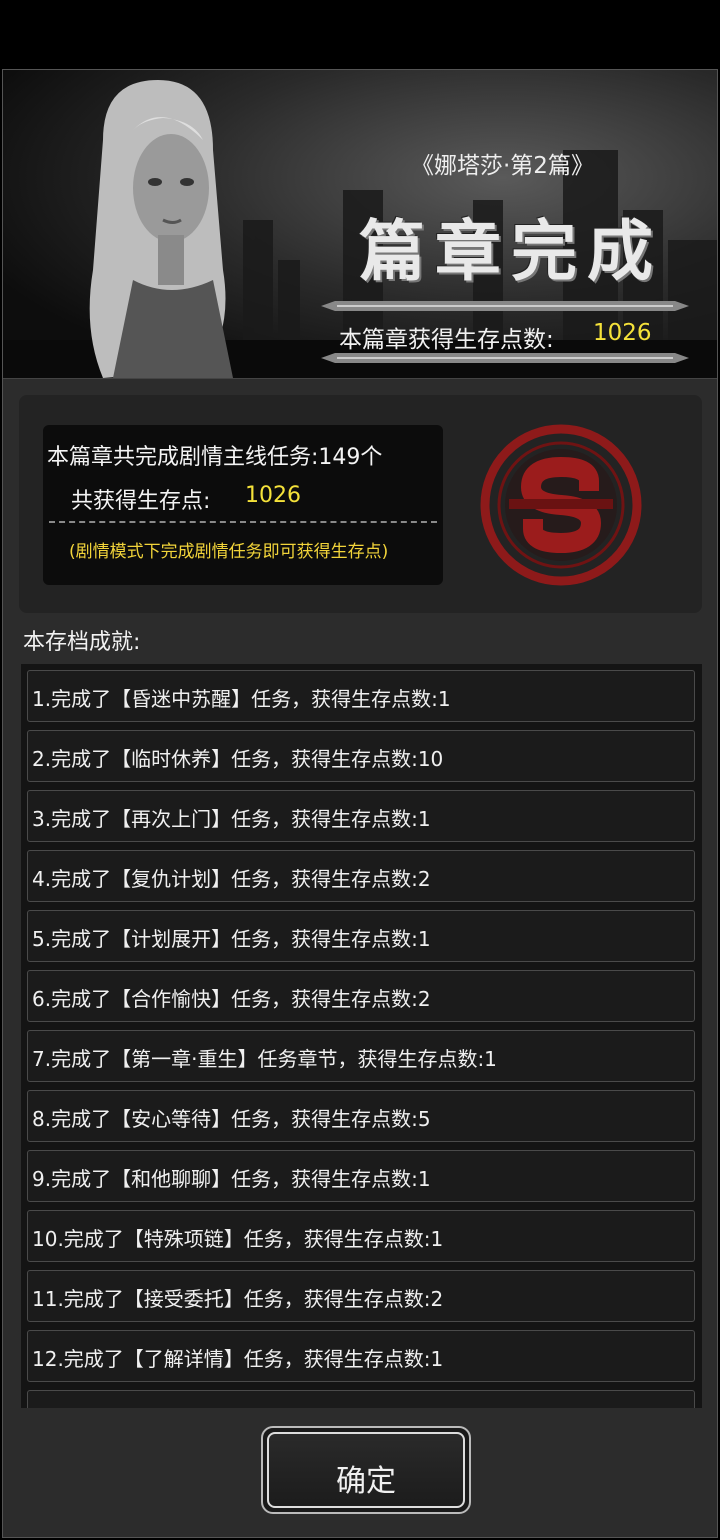  I want to click on total-points-value: 1026, so click(273, 495).